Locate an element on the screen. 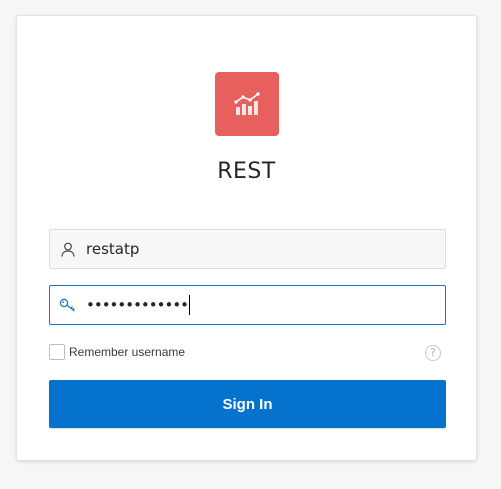 The image size is (501, 489). username-field is located at coordinates (247, 249).